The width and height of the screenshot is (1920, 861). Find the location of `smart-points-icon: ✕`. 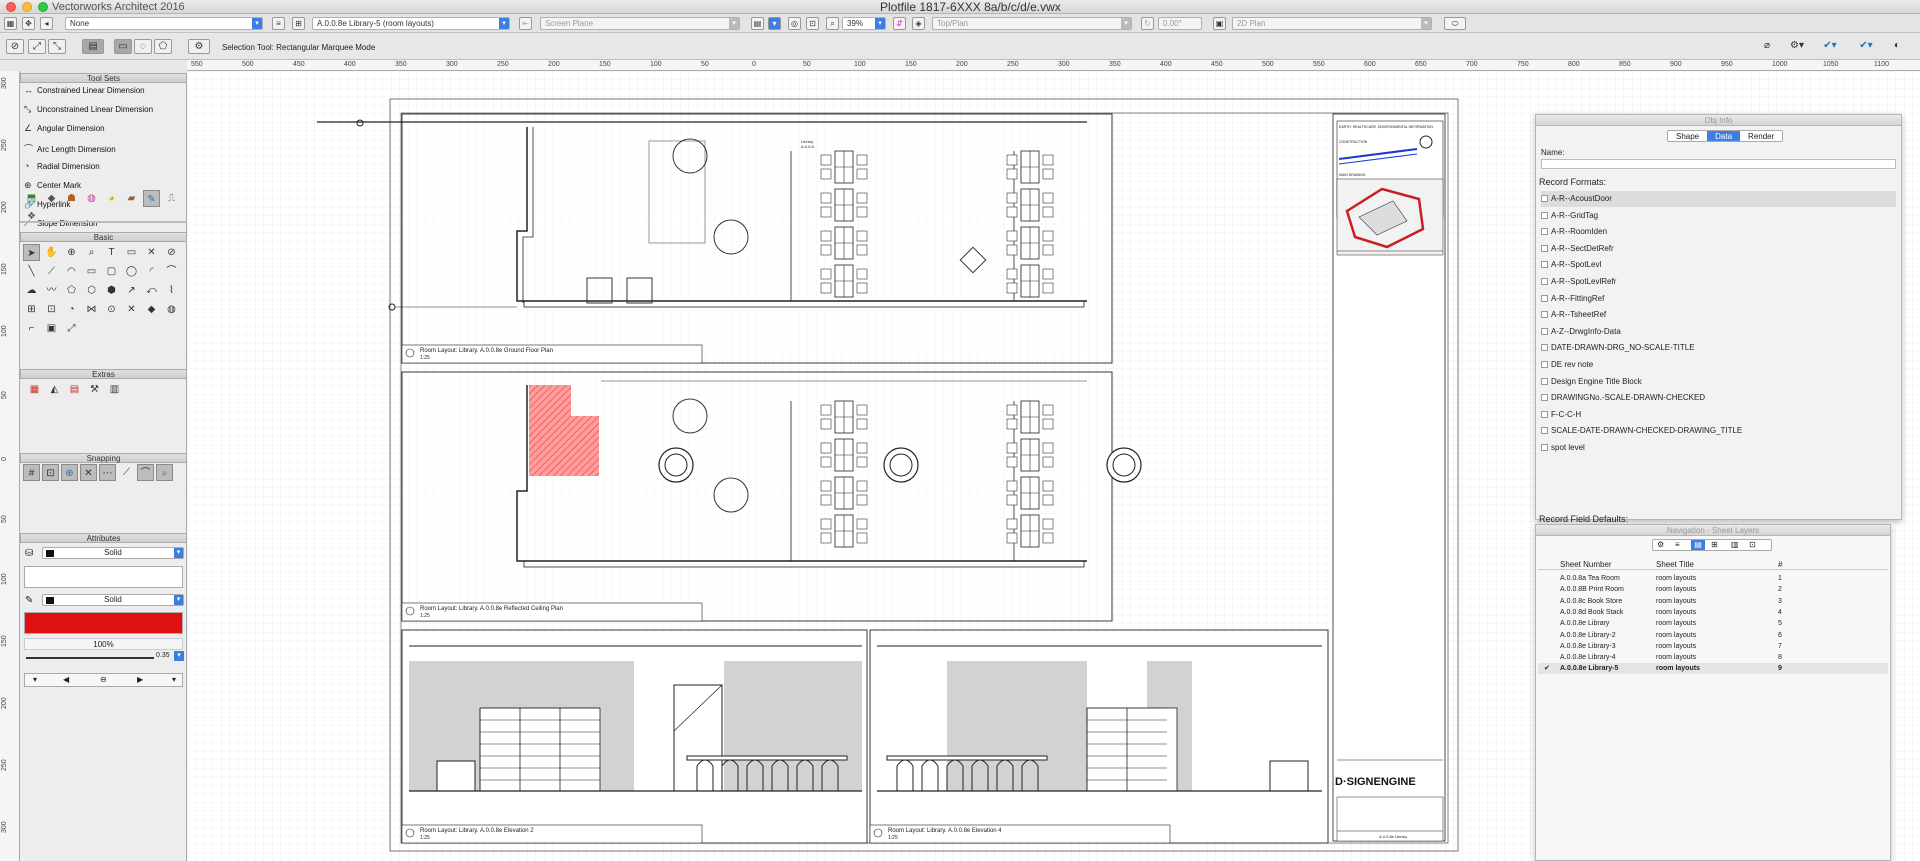

smart-points-icon: ✕ is located at coordinates (88, 472).